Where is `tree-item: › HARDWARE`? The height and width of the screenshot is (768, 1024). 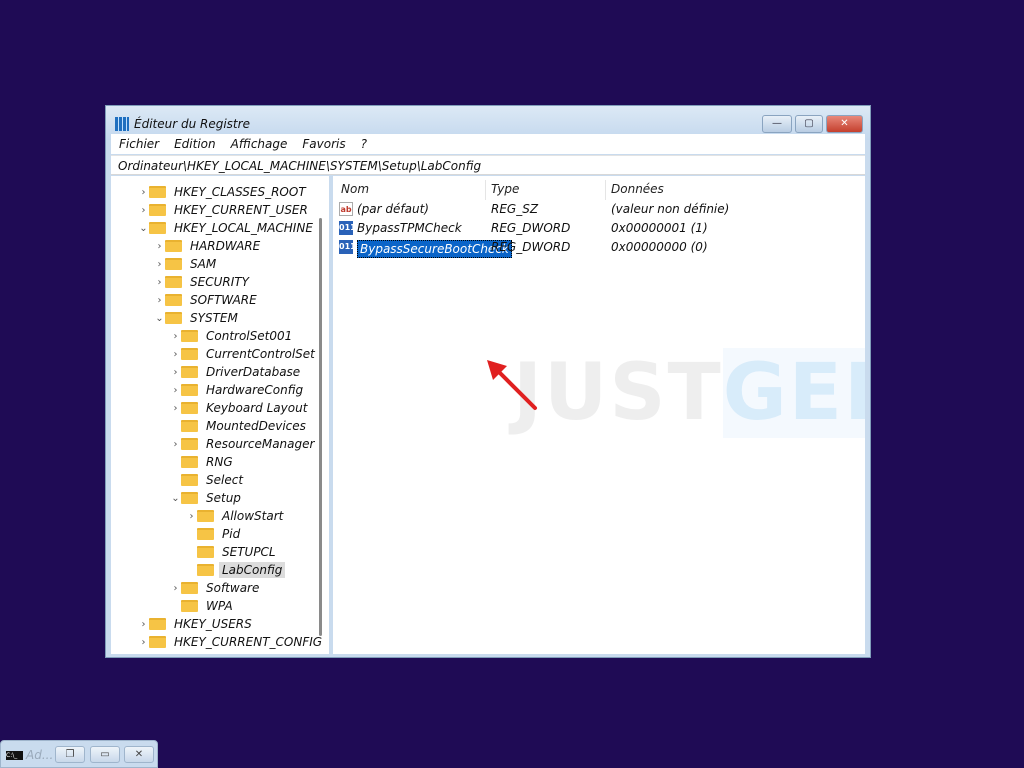 tree-item: › HARDWARE is located at coordinates (208, 246).